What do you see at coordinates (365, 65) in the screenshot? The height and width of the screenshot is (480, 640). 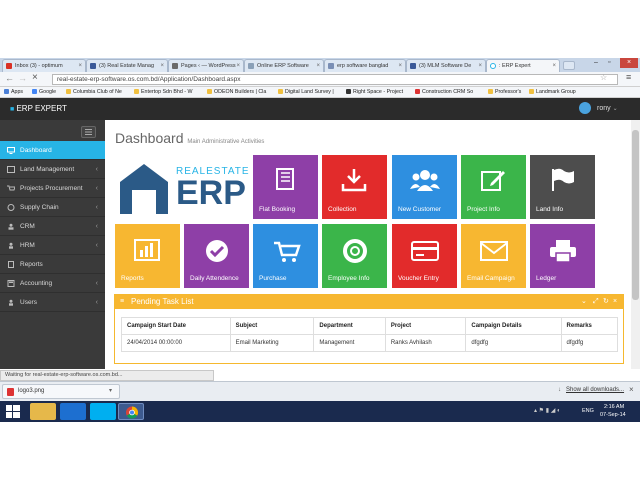 I see `browser-tab: erp software banglad ×` at bounding box center [365, 65].